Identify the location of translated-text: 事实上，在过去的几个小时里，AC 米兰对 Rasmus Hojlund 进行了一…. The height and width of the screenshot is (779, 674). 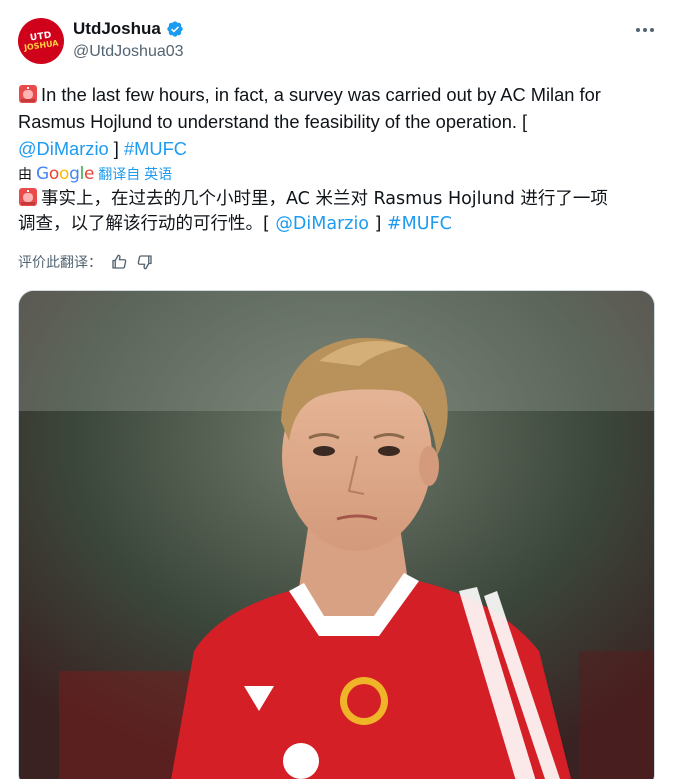
(338, 212).